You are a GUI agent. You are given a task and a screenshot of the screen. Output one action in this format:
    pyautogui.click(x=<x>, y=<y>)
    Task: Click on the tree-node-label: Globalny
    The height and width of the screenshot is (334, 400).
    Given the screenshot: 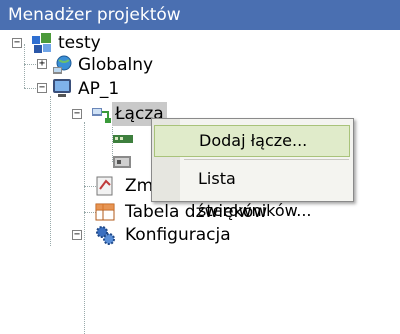 What is the action you would take?
    pyautogui.click(x=116, y=65)
    